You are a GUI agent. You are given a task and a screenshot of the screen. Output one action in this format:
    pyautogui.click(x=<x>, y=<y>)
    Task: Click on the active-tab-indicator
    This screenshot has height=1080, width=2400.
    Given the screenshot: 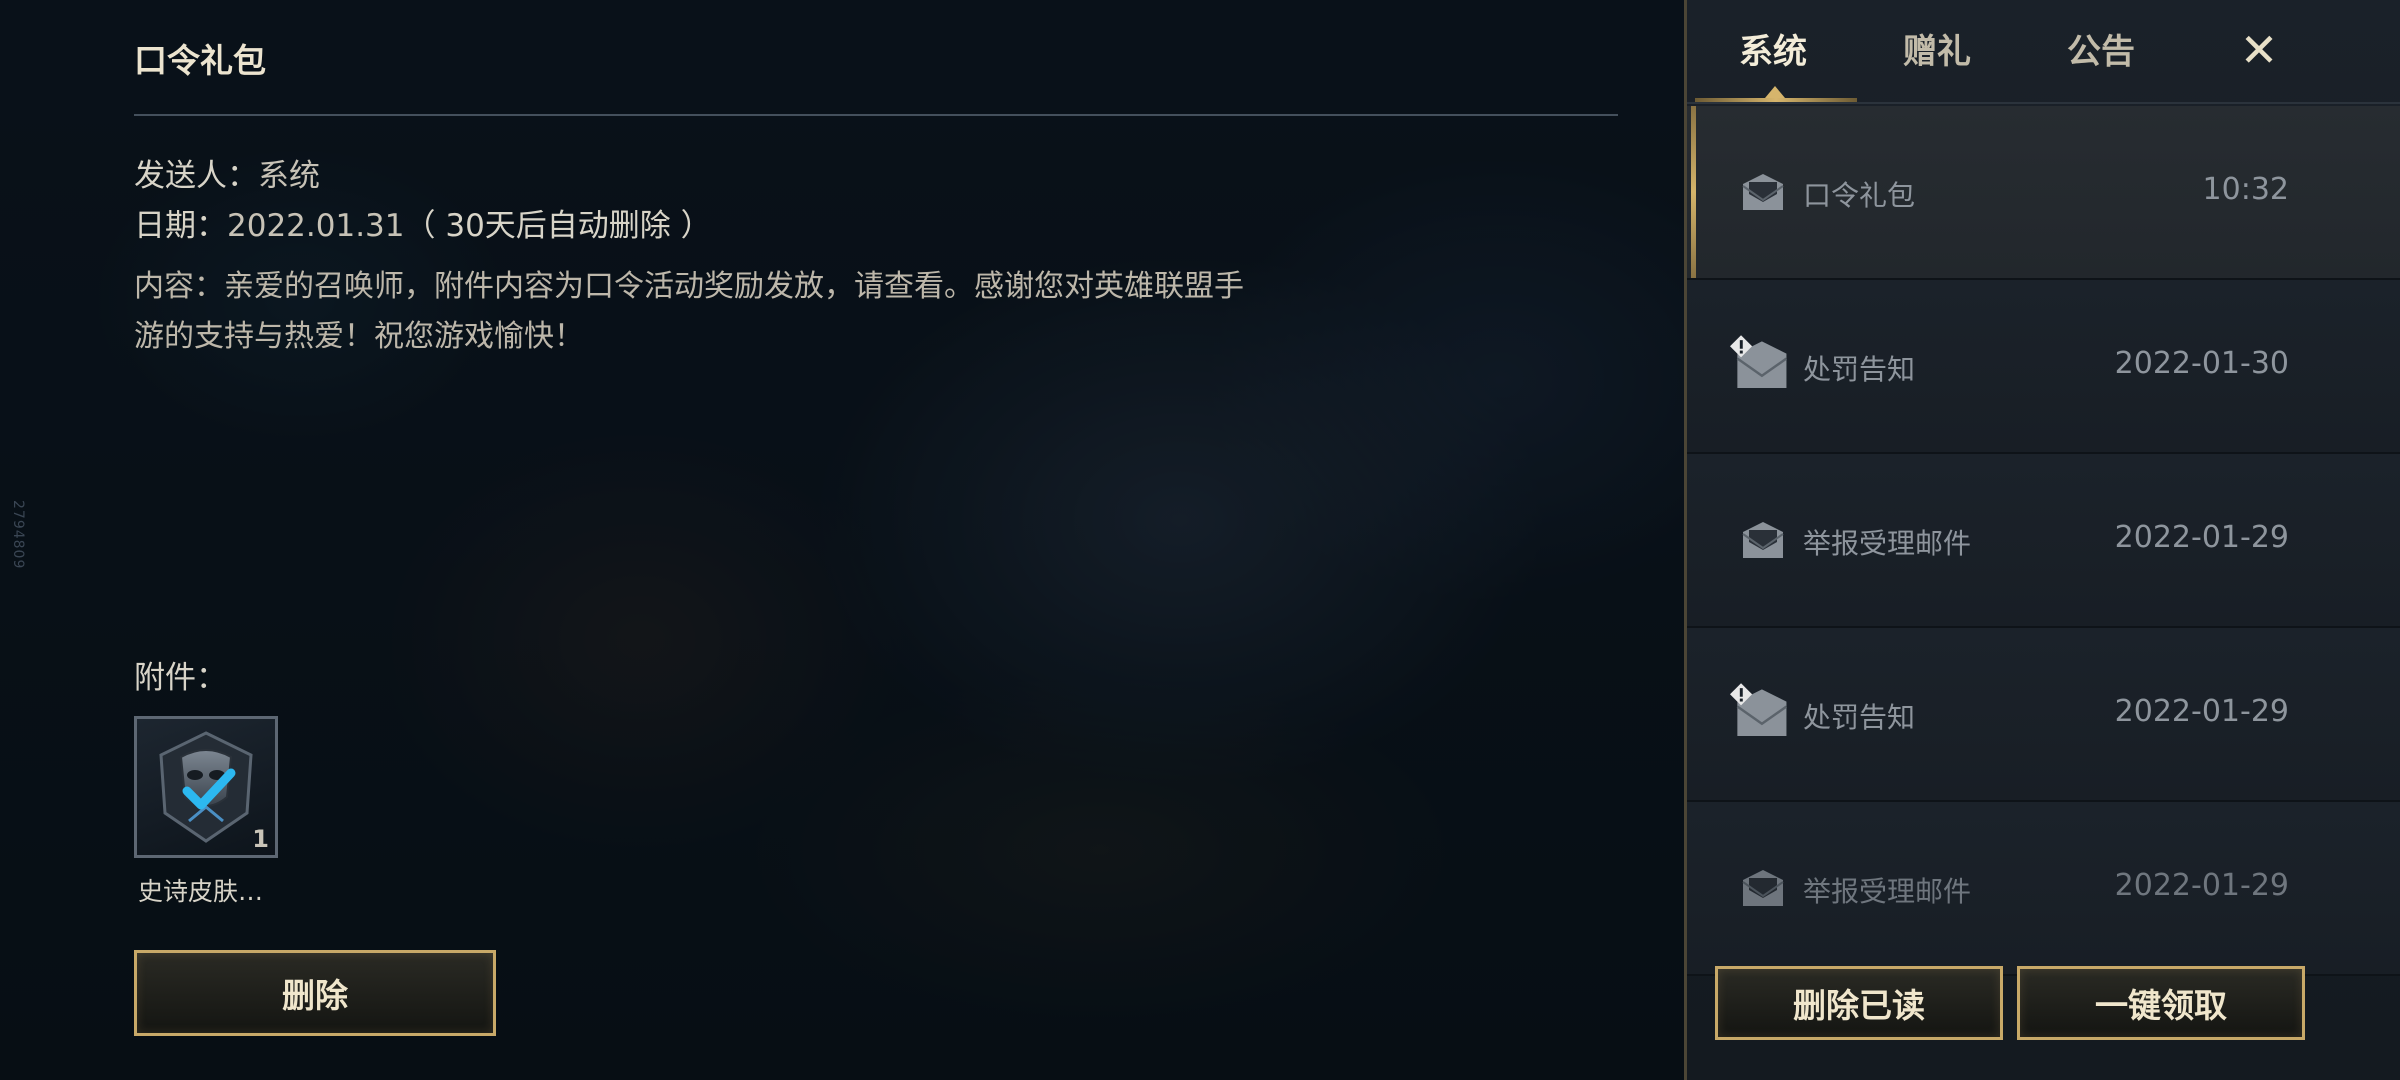 What is the action you would take?
    pyautogui.click(x=1776, y=100)
    